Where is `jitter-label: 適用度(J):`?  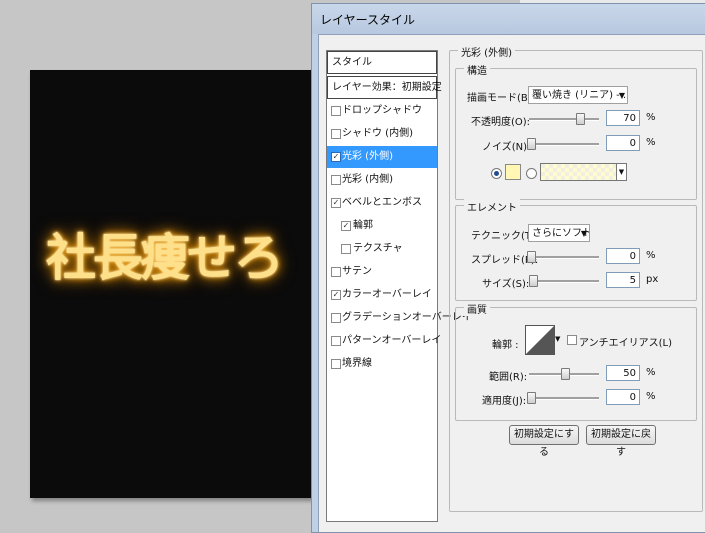 jitter-label: 適用度(J): is located at coordinates (504, 401).